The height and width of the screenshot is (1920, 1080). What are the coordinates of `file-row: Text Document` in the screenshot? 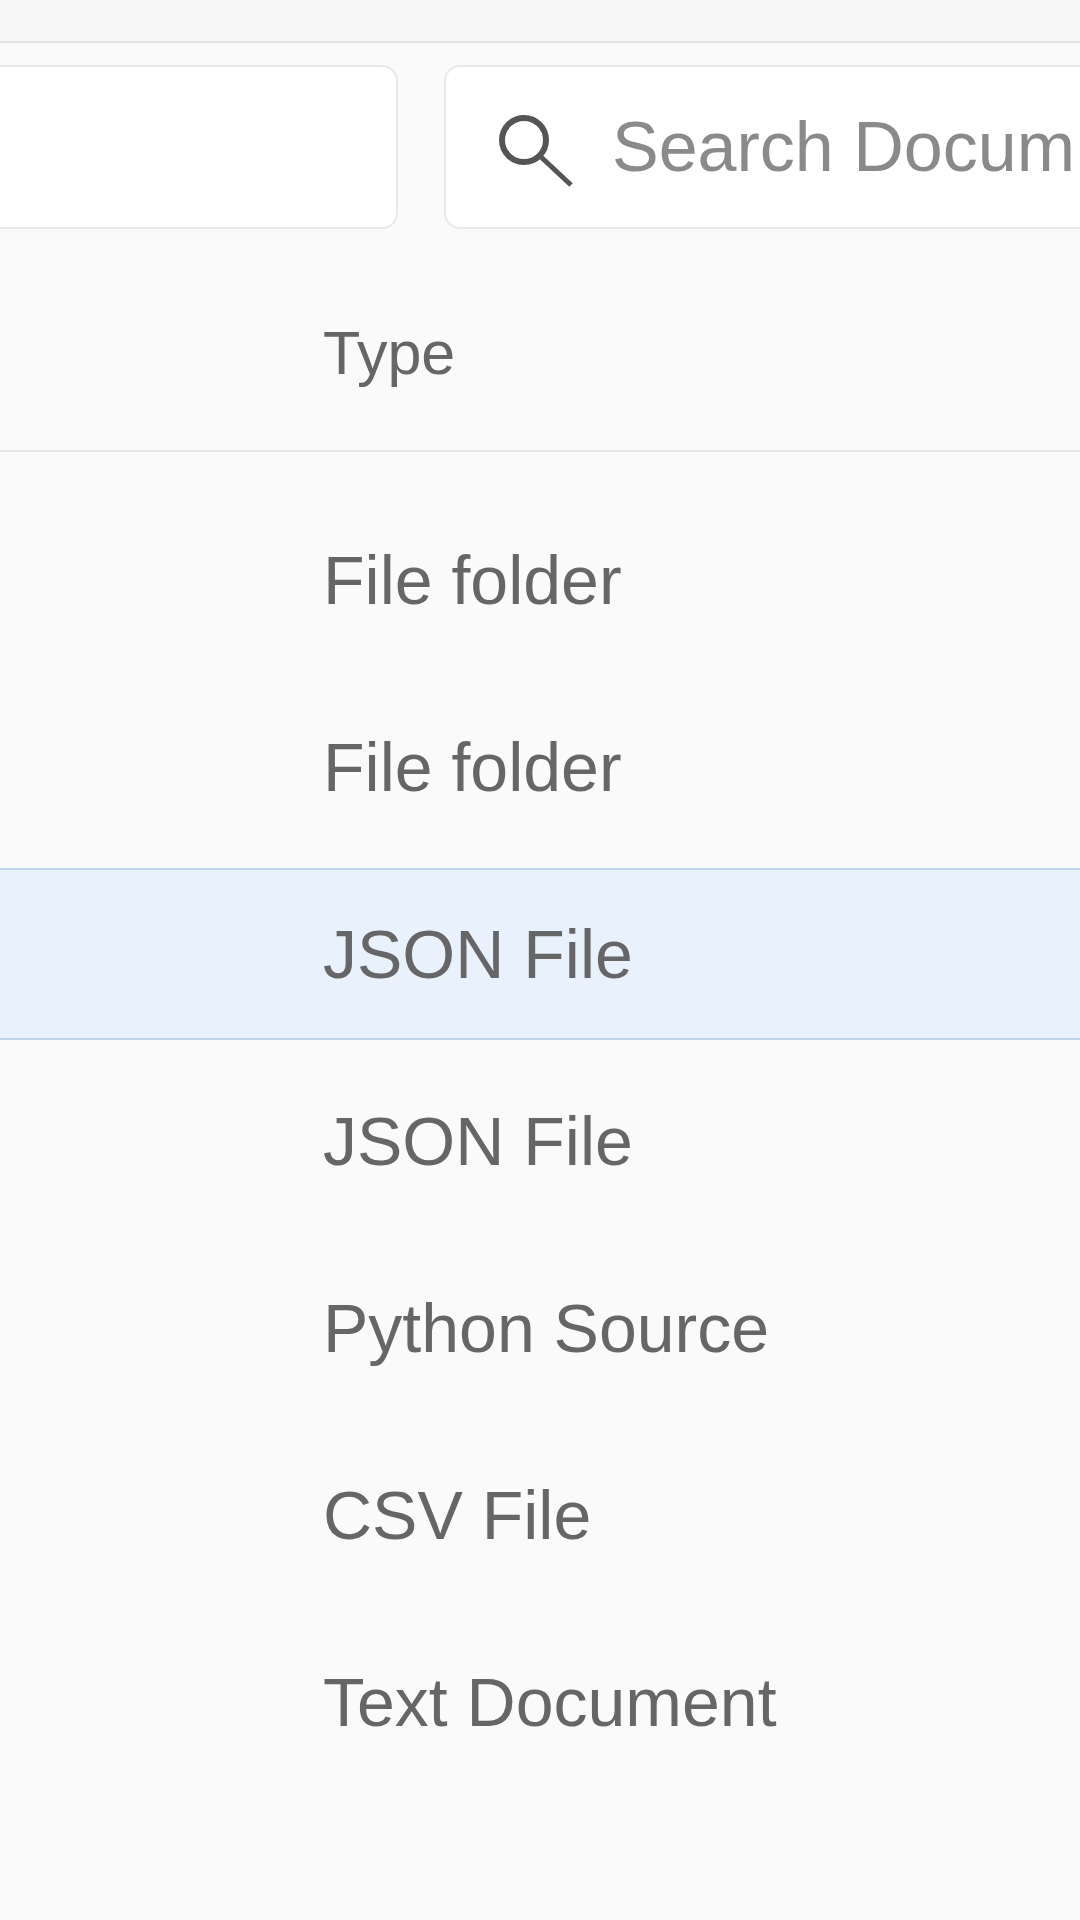 It's located at (540, 1702).